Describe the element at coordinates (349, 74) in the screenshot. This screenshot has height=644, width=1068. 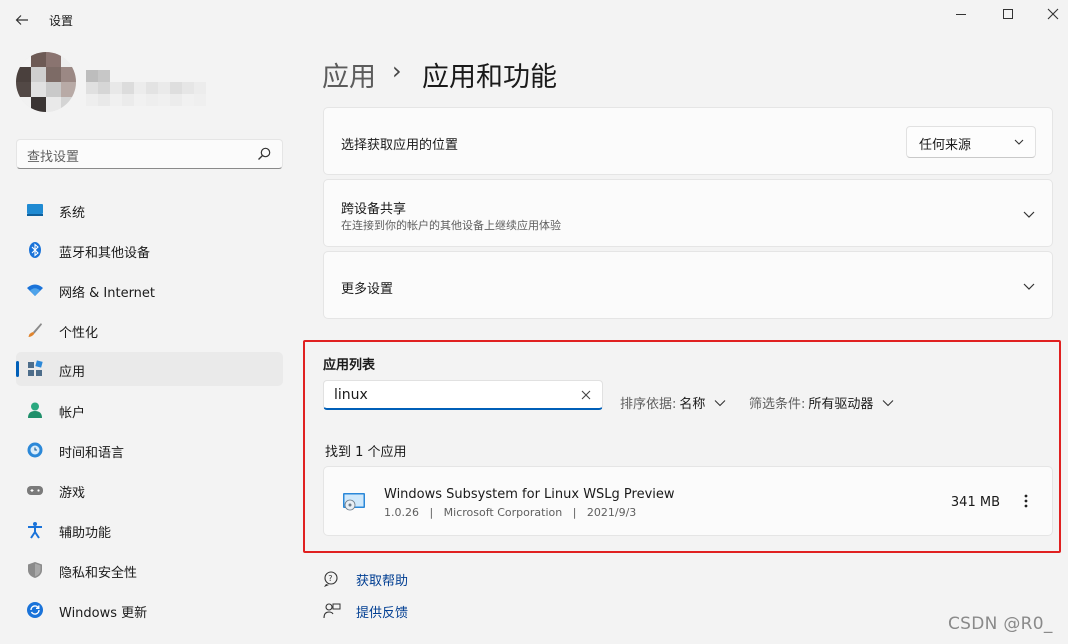
I see `breadcrumb-parent: 应用` at that location.